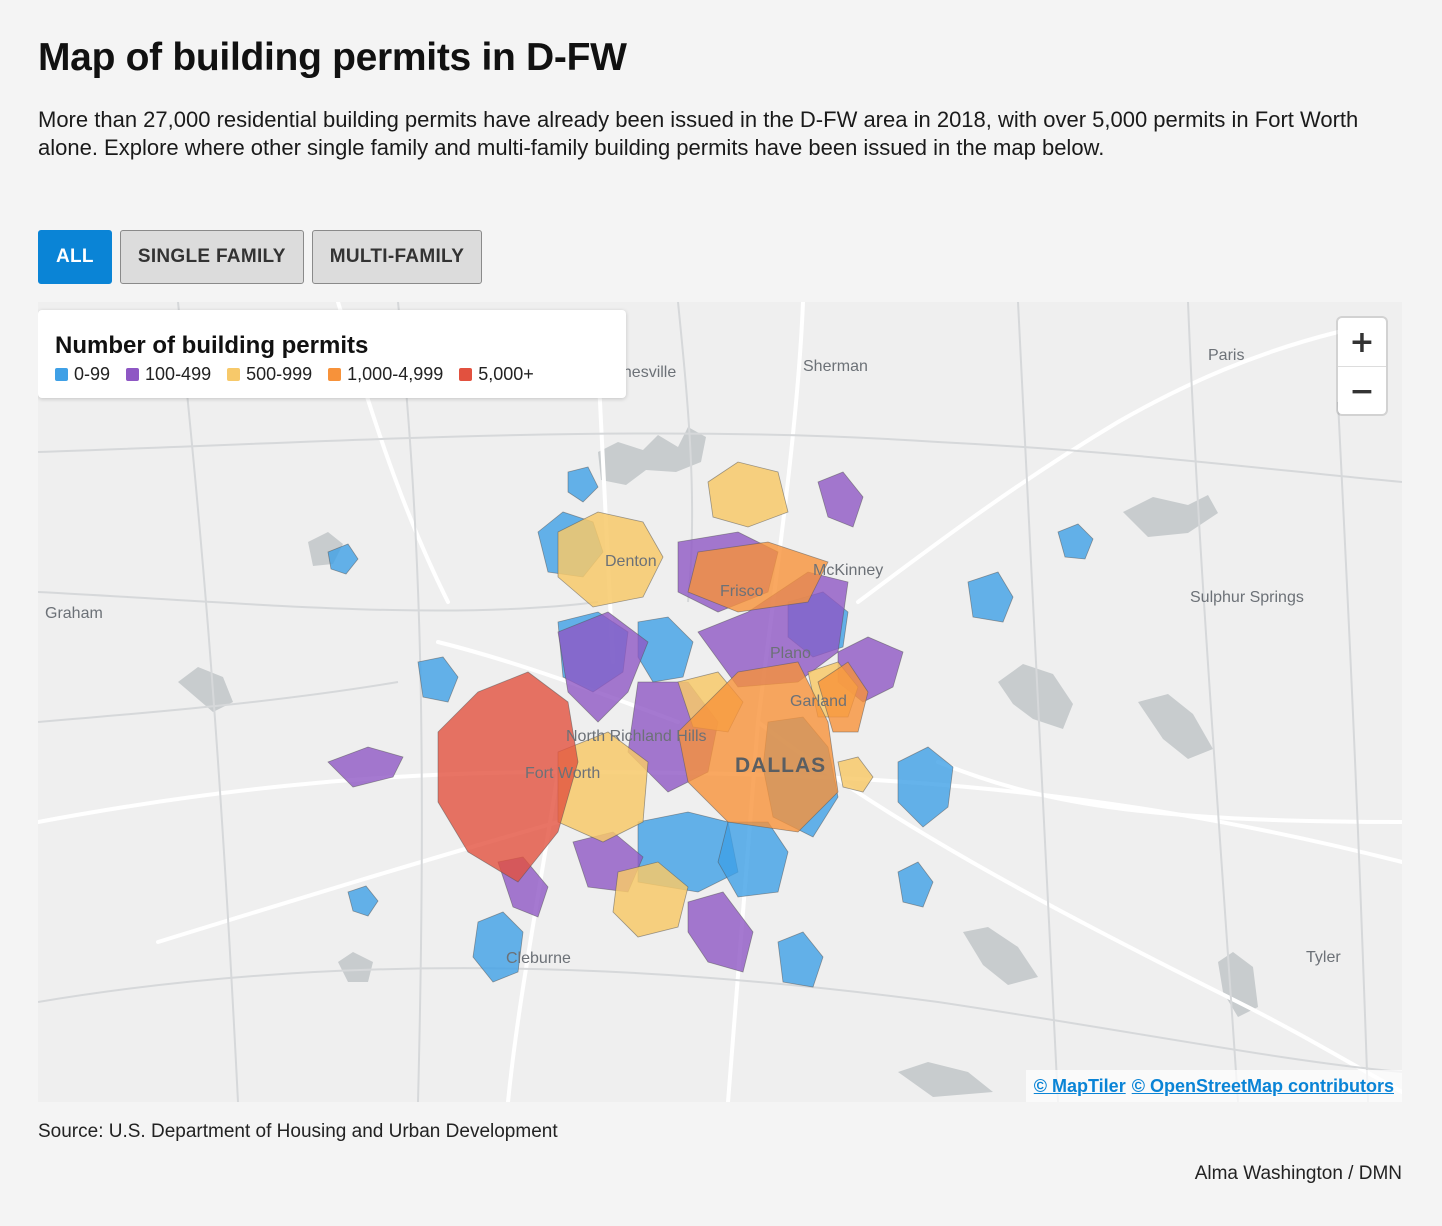  I want to click on label-sulphur-springs: Sulphur Springs, so click(1247, 597).